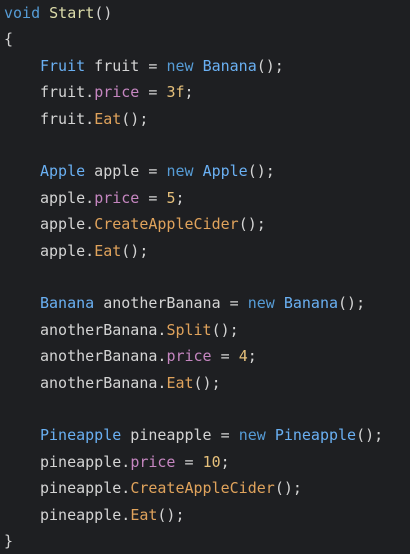  Describe the element at coordinates (243, 356) in the screenshot. I see `code-token: 4` at that location.